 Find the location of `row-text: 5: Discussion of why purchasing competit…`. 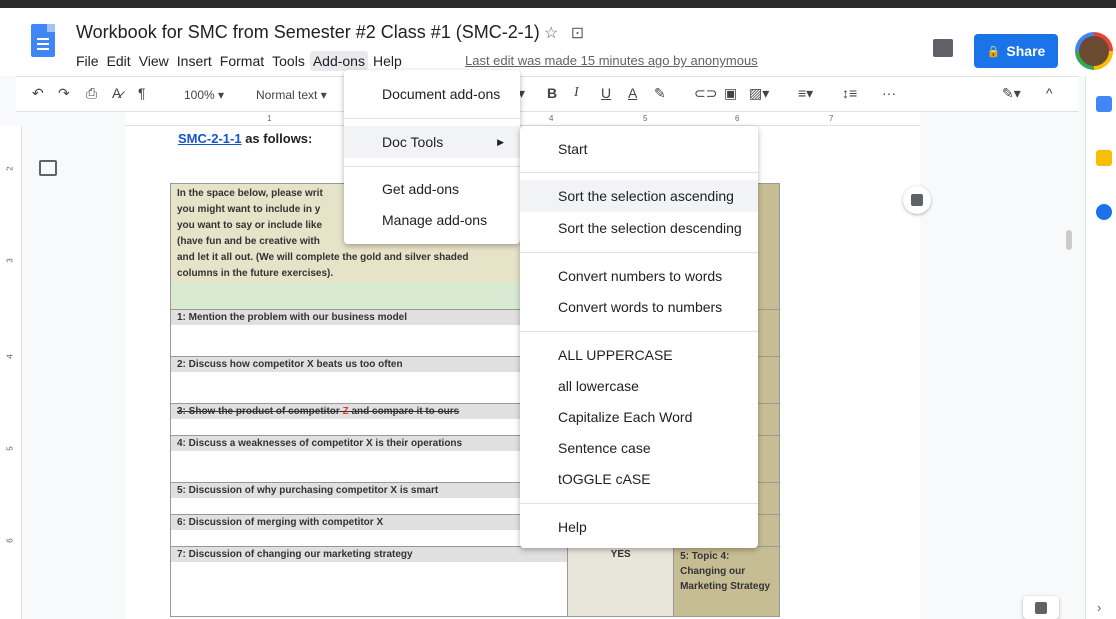

row-text: 5: Discussion of why purchasing competit… is located at coordinates (369, 498).